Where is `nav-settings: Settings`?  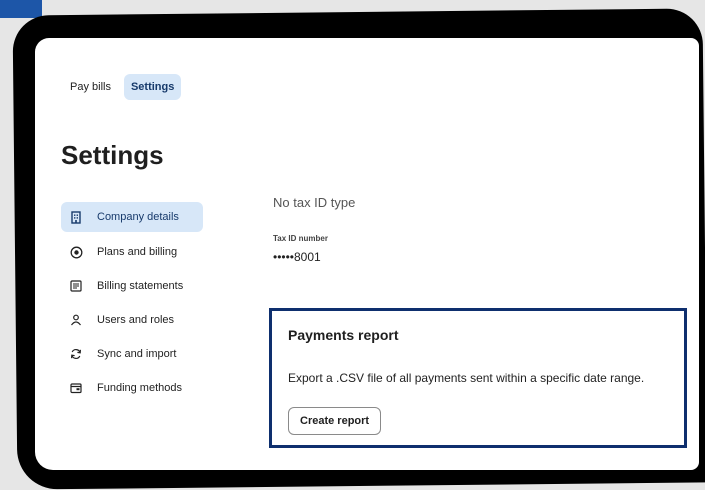
nav-settings: Settings is located at coordinates (152, 87).